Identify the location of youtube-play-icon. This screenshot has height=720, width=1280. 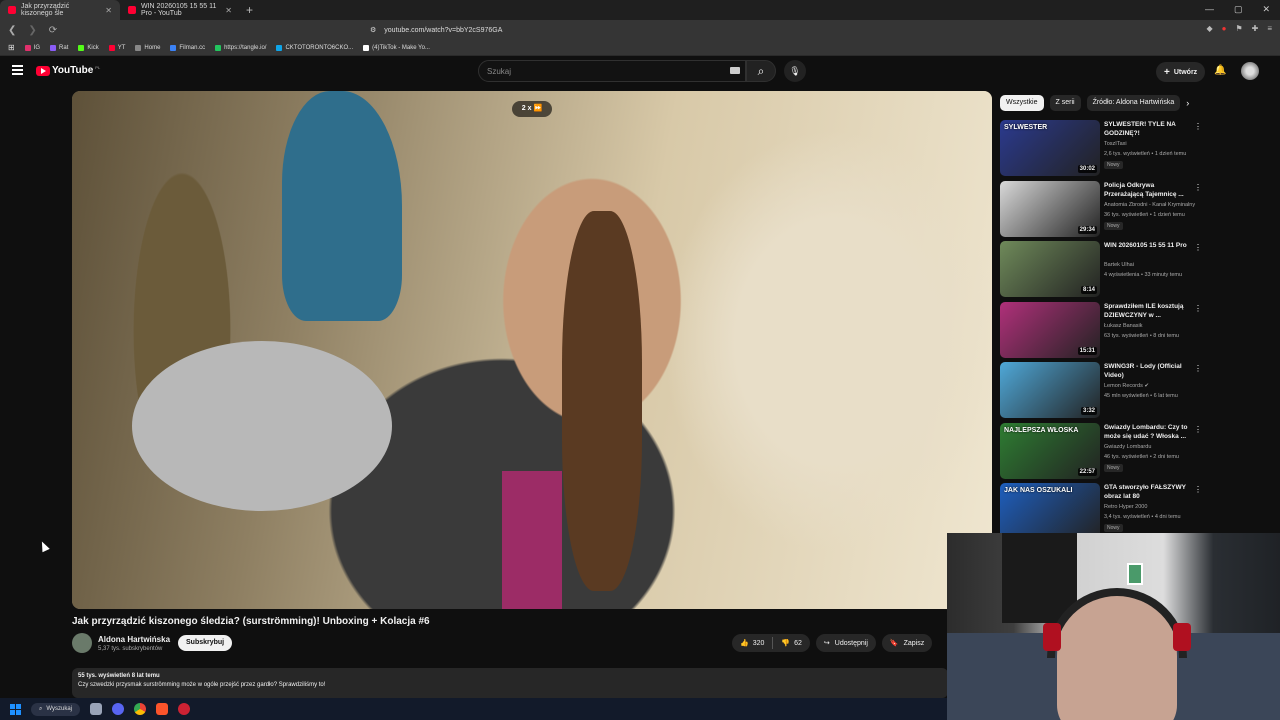
(43, 70).